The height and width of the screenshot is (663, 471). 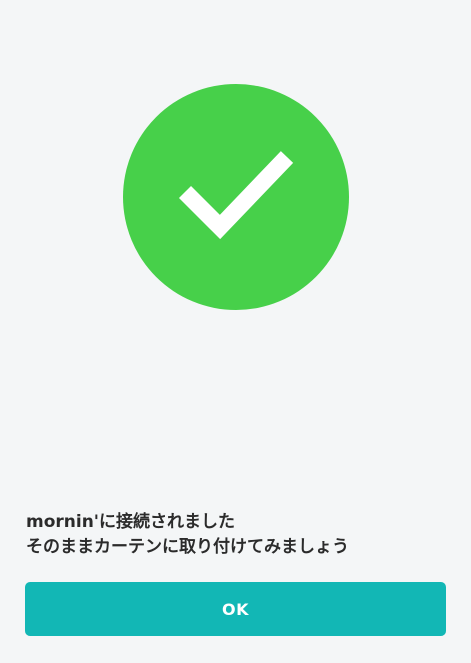 I want to click on checkmark-icon, so click(x=236, y=195).